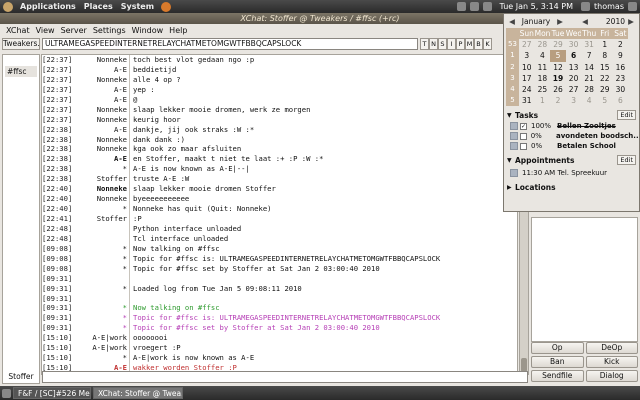 The width and height of the screenshot is (640, 400). Describe the element at coordinates (557, 362) in the screenshot. I see `ban-button: Ban` at that location.